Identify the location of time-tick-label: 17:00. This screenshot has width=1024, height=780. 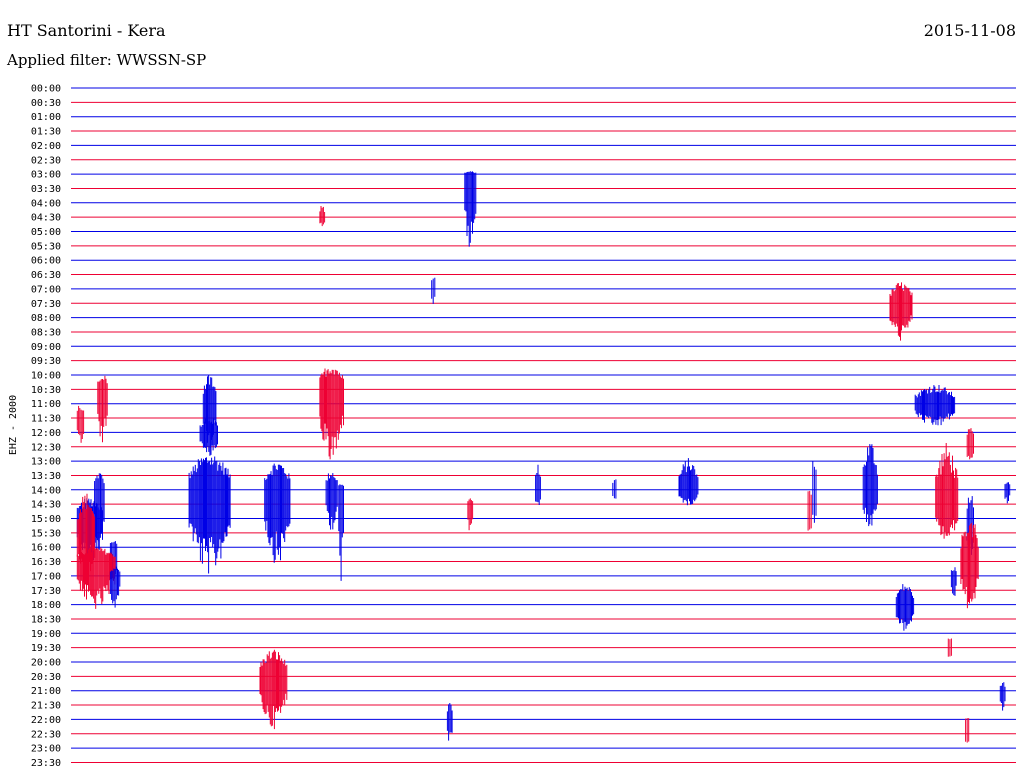
(46, 576).